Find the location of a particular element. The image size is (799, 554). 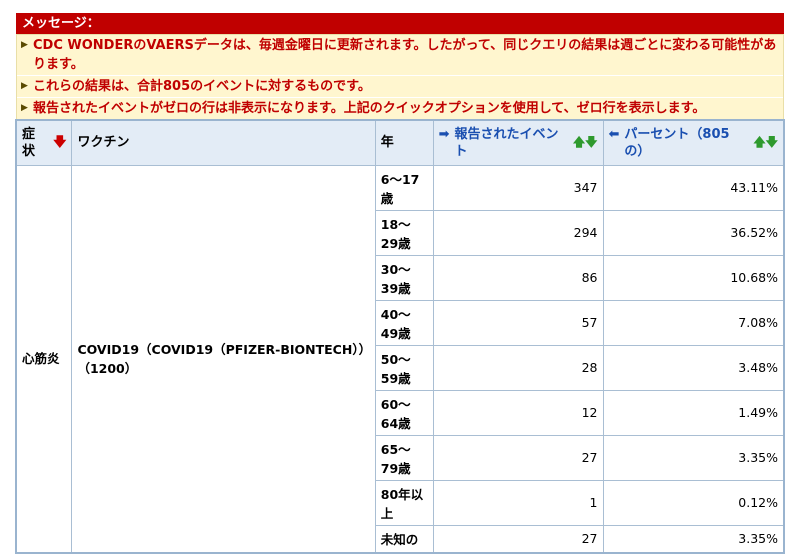

age-cell: 30〜39歳 is located at coordinates (404, 277).